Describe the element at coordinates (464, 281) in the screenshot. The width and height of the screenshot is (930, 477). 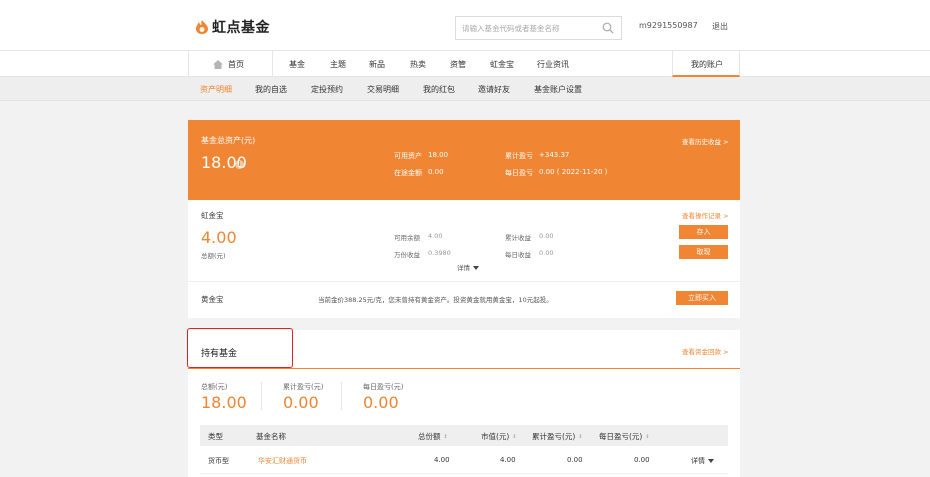
I see `panel-divider` at that location.